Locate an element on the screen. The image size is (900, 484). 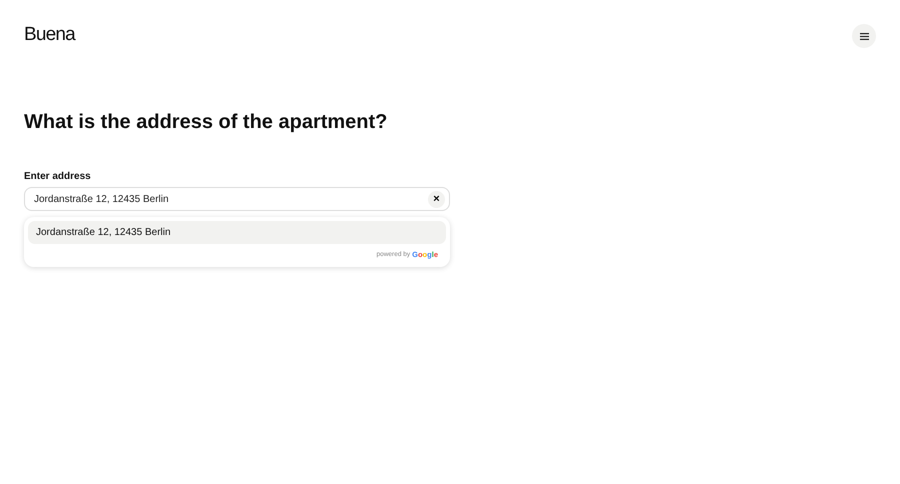
menu-button is located at coordinates (864, 36).